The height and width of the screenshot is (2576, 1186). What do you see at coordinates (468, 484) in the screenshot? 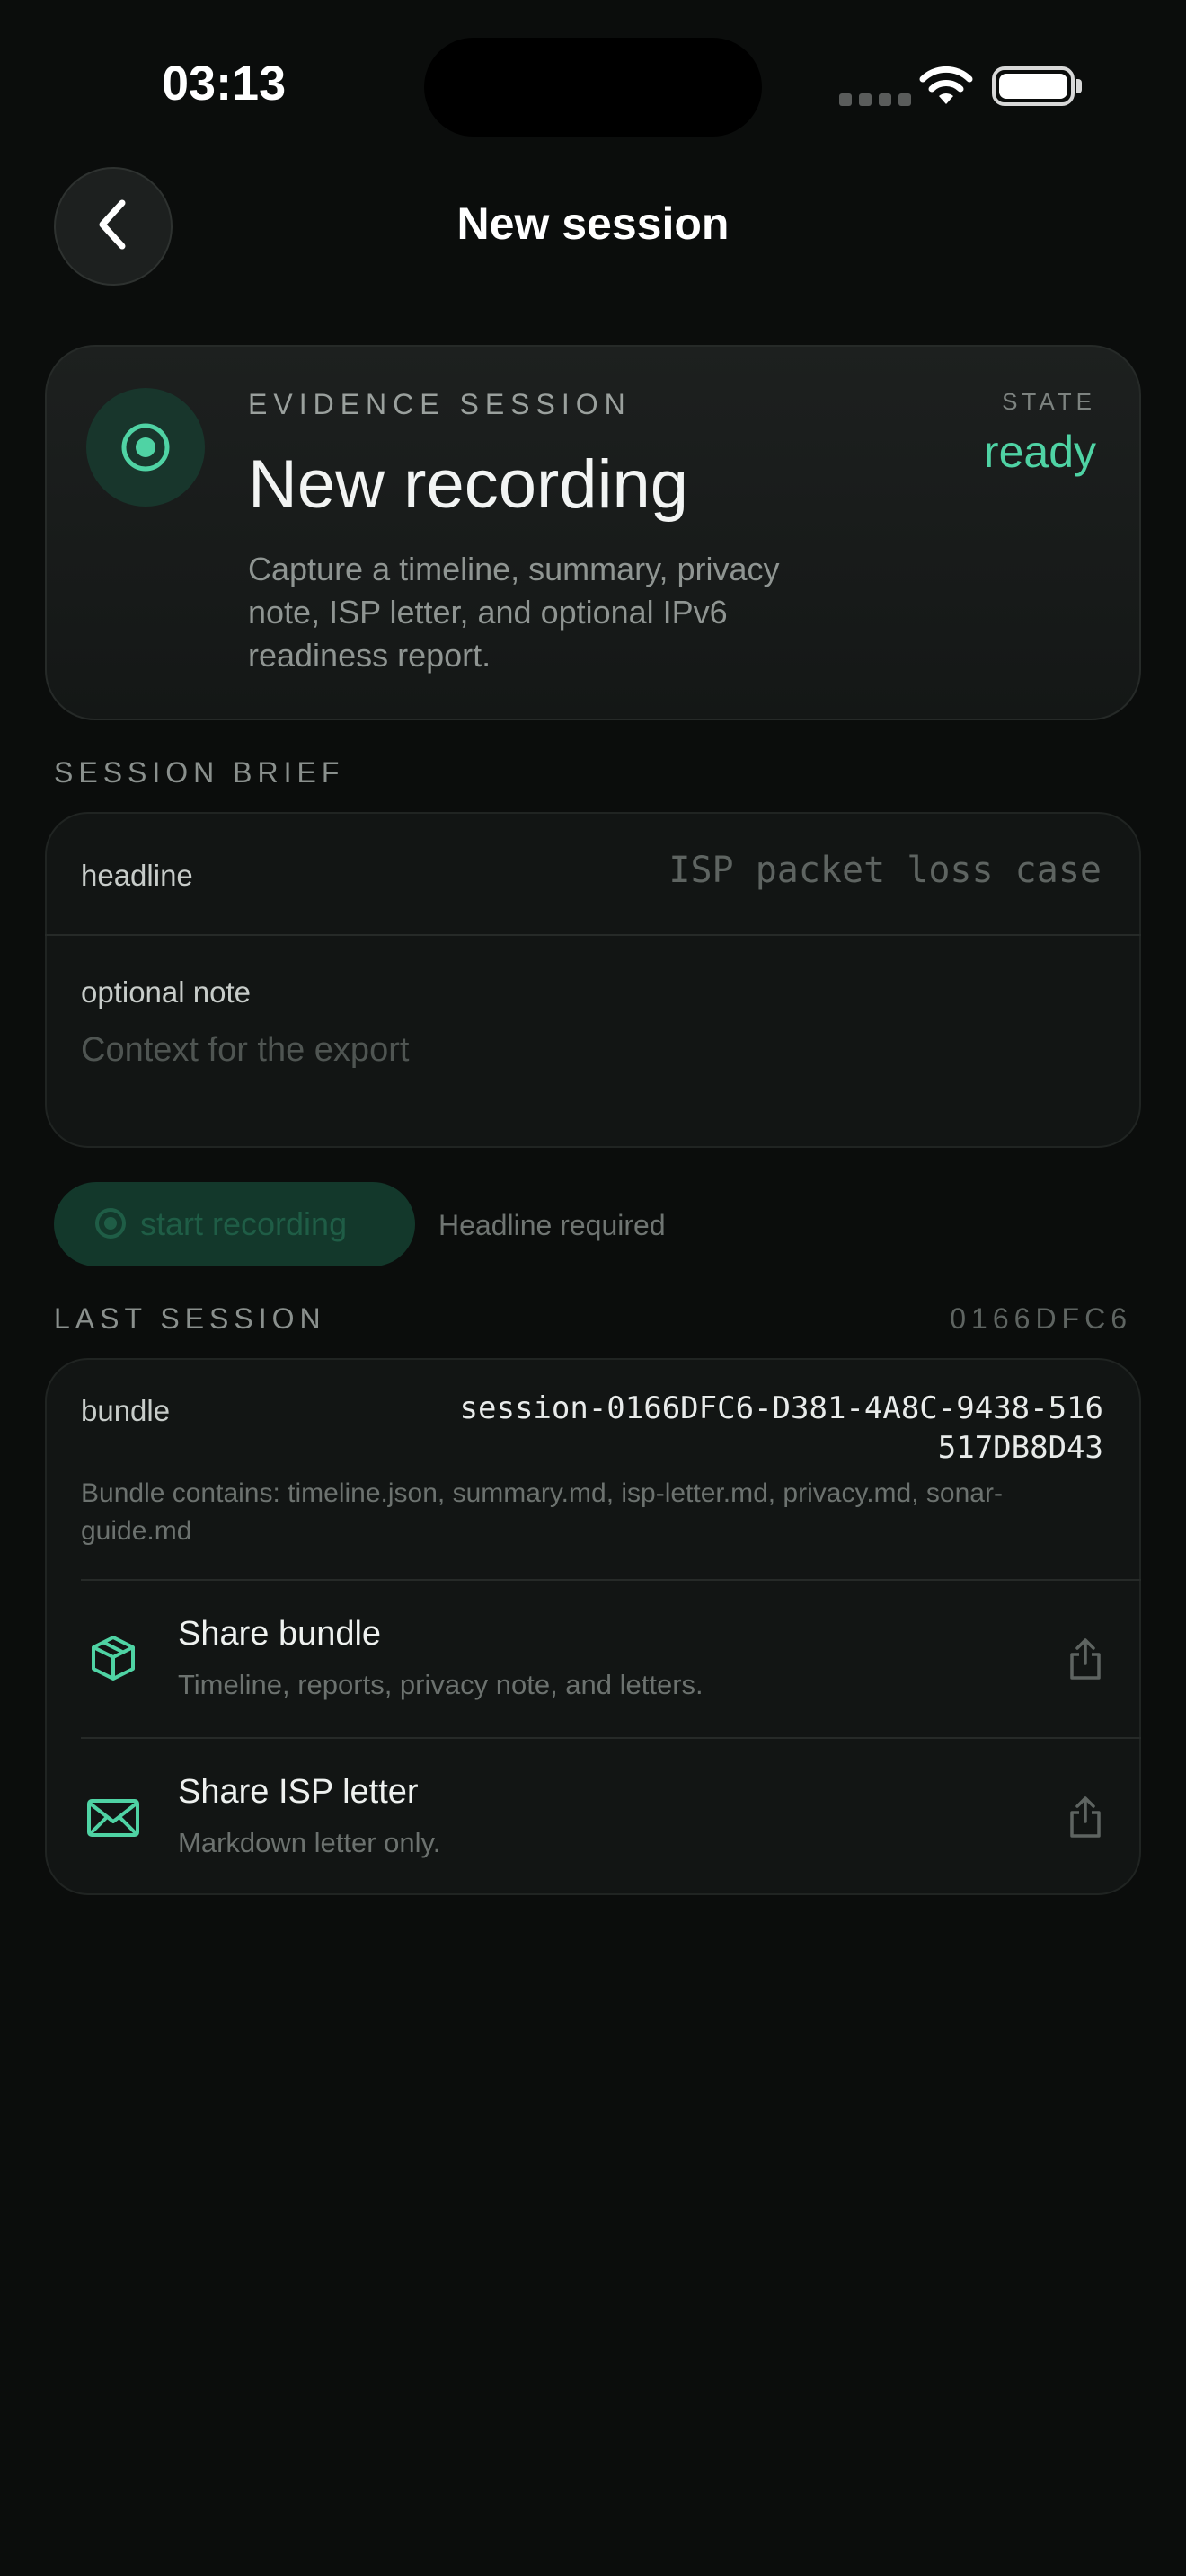
I see `session-title: New recording` at bounding box center [468, 484].